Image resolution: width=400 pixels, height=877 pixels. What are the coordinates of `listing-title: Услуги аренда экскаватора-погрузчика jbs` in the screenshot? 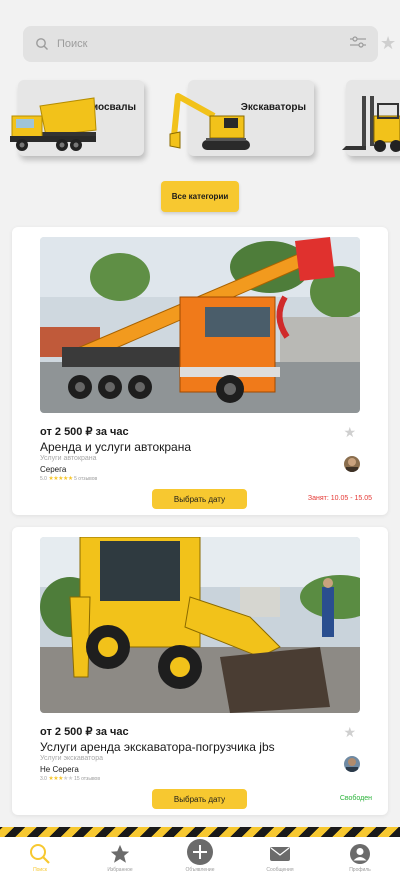 It's located at (157, 747).